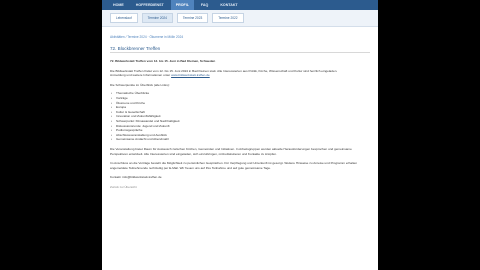 The image size is (480, 270). Describe the element at coordinates (228, 18) in the screenshot. I see `tab-termine-2022: Termine 2022` at that location.